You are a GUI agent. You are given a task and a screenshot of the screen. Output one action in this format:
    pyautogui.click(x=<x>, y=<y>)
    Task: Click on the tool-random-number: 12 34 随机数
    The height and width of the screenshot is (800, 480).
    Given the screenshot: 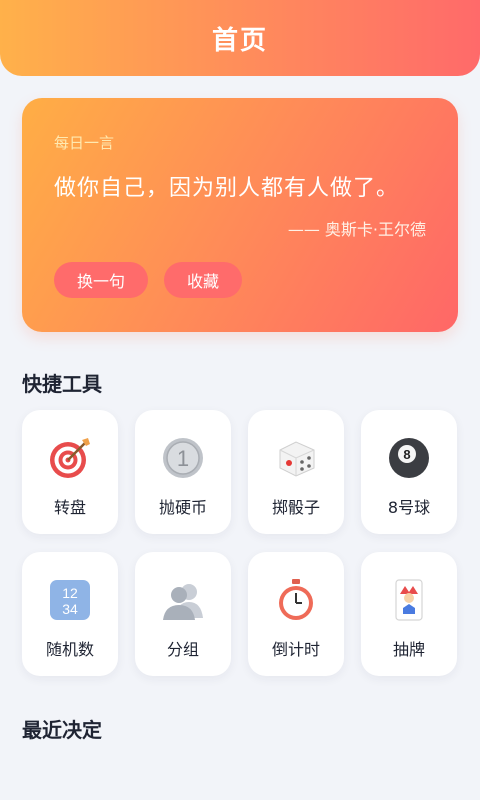 What is the action you would take?
    pyautogui.click(x=70, y=614)
    